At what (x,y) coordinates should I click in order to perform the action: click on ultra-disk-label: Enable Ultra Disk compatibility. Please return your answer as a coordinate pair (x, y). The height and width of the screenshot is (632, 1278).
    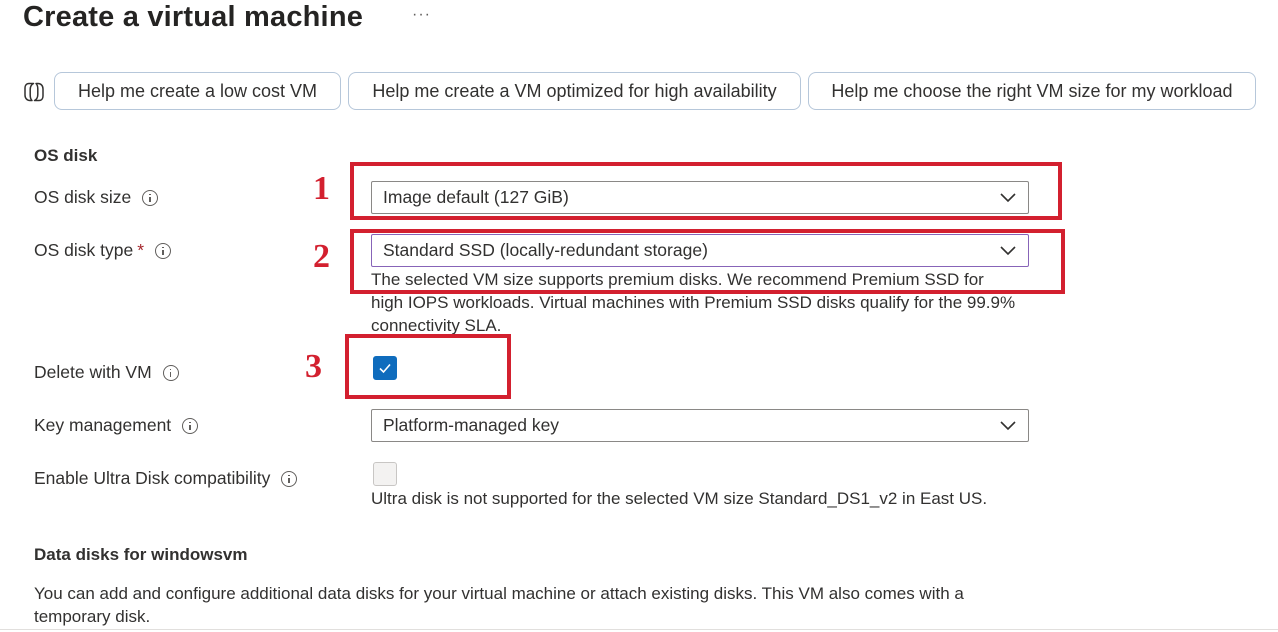
    Looking at the image, I should click on (166, 478).